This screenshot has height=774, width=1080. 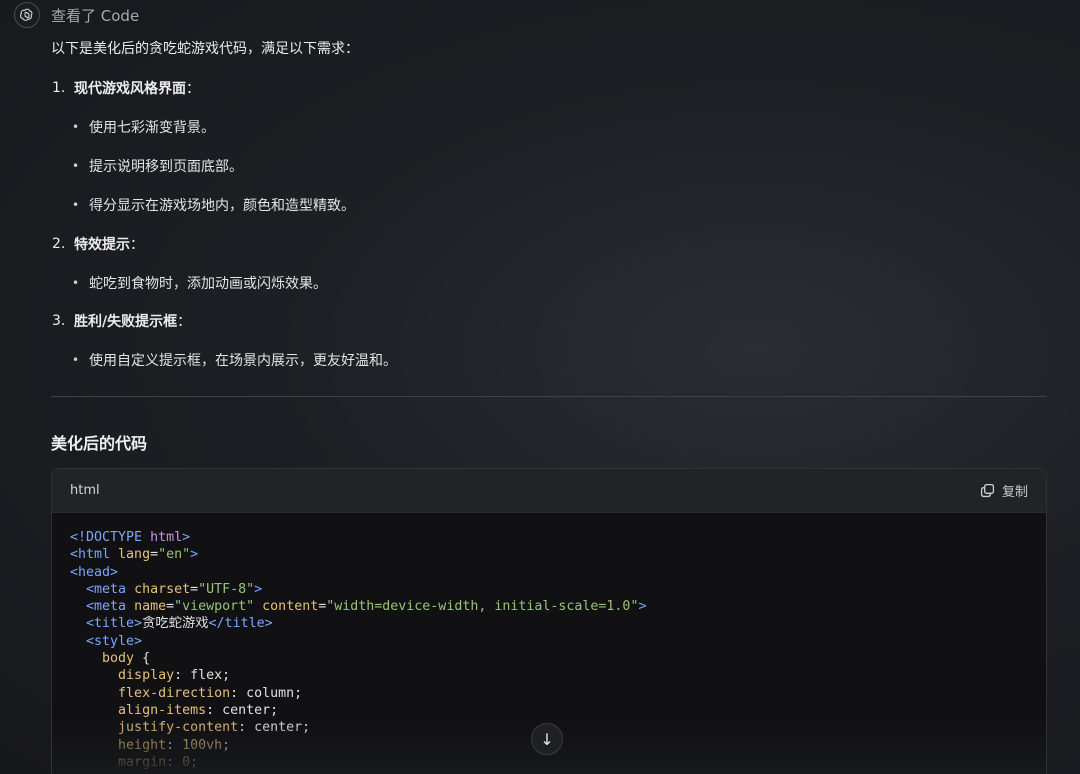 I want to click on message-header: 查看了 Code, so click(x=76, y=15).